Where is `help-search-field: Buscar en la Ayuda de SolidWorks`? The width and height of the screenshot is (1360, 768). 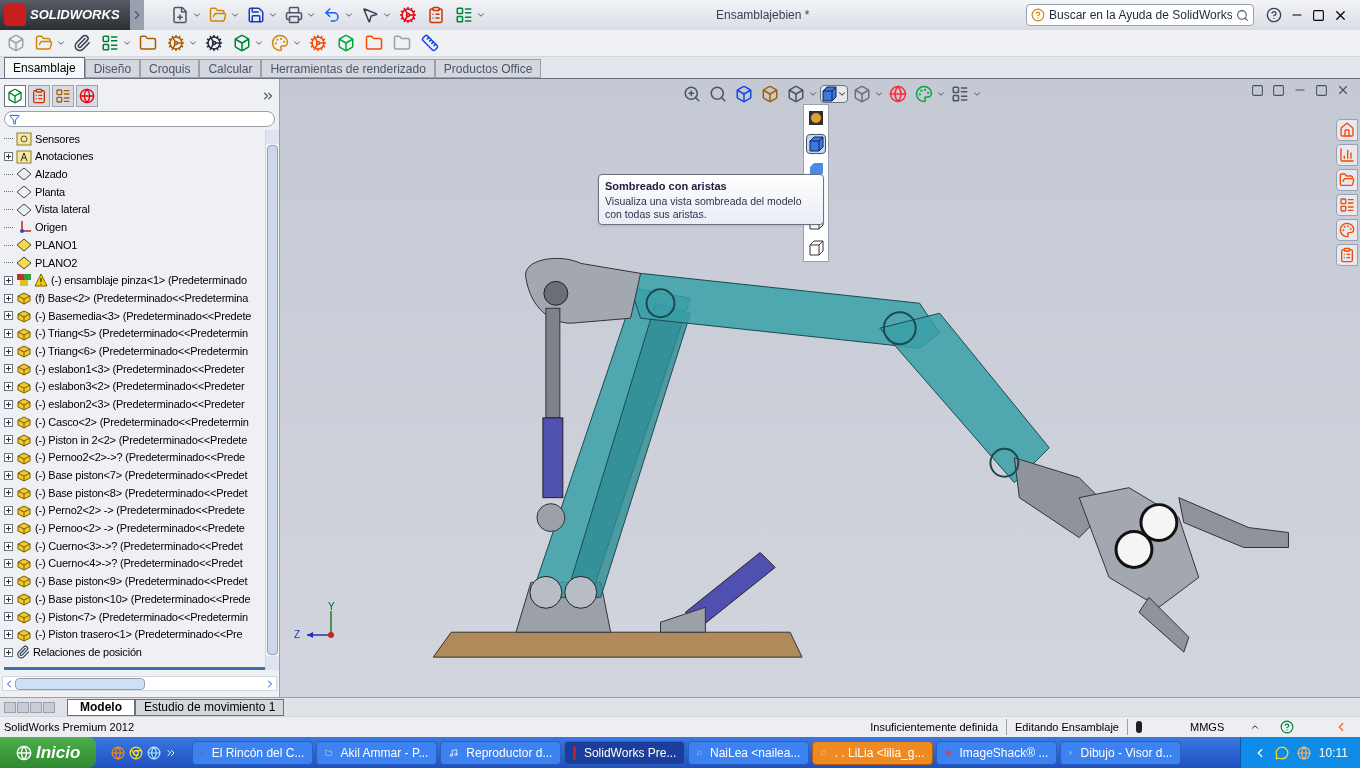
help-search-field: Buscar en la Ayuda de SolidWorks is located at coordinates (1140, 15).